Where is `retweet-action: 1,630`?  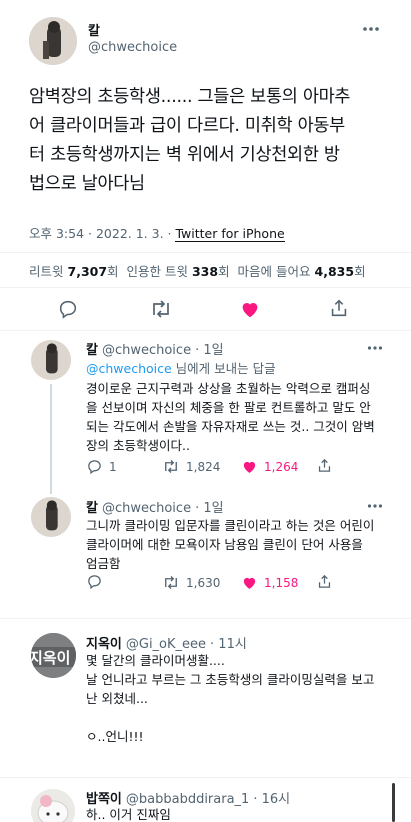
retweet-action: 1,630 is located at coordinates (191, 582).